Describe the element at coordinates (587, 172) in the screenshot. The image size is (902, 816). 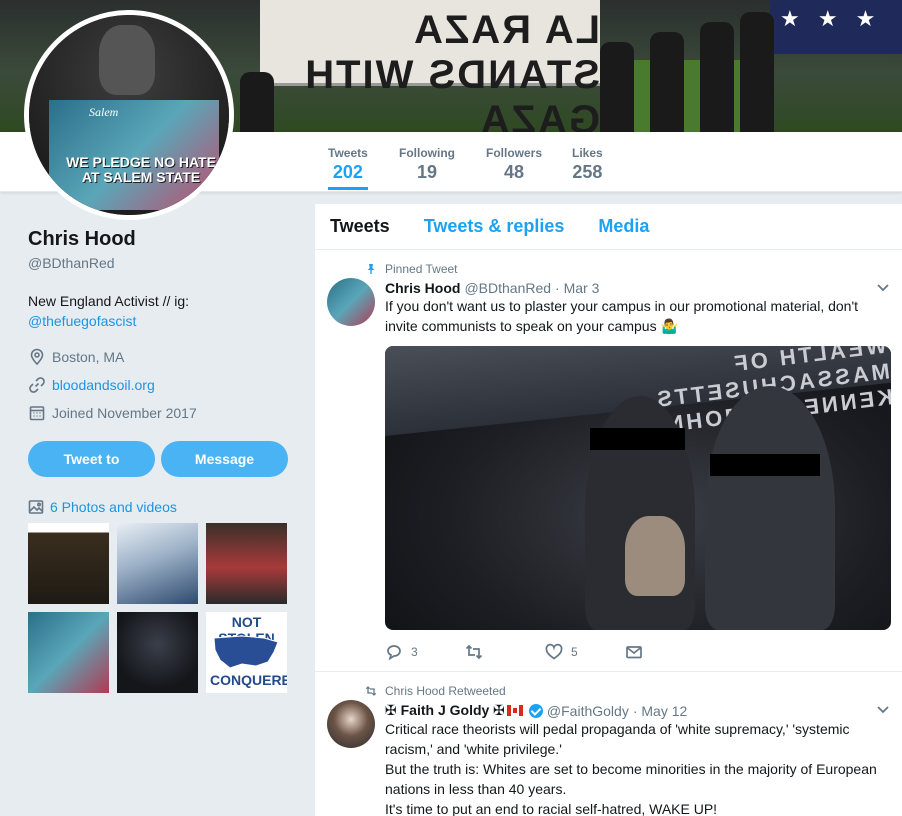
I see `stat-value: 258` at that location.